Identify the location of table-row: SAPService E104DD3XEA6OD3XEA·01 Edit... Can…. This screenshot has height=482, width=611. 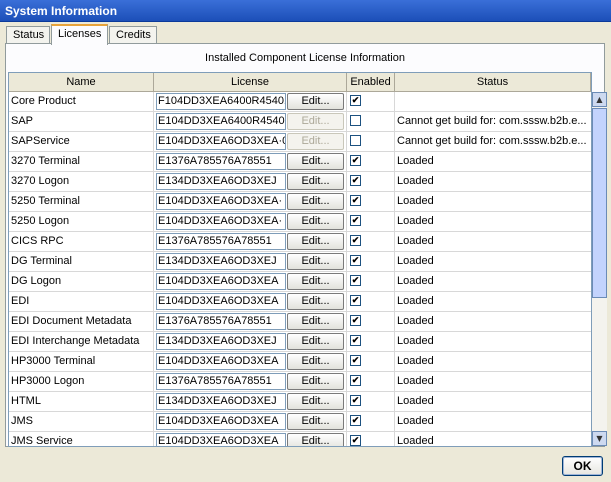
(300, 142).